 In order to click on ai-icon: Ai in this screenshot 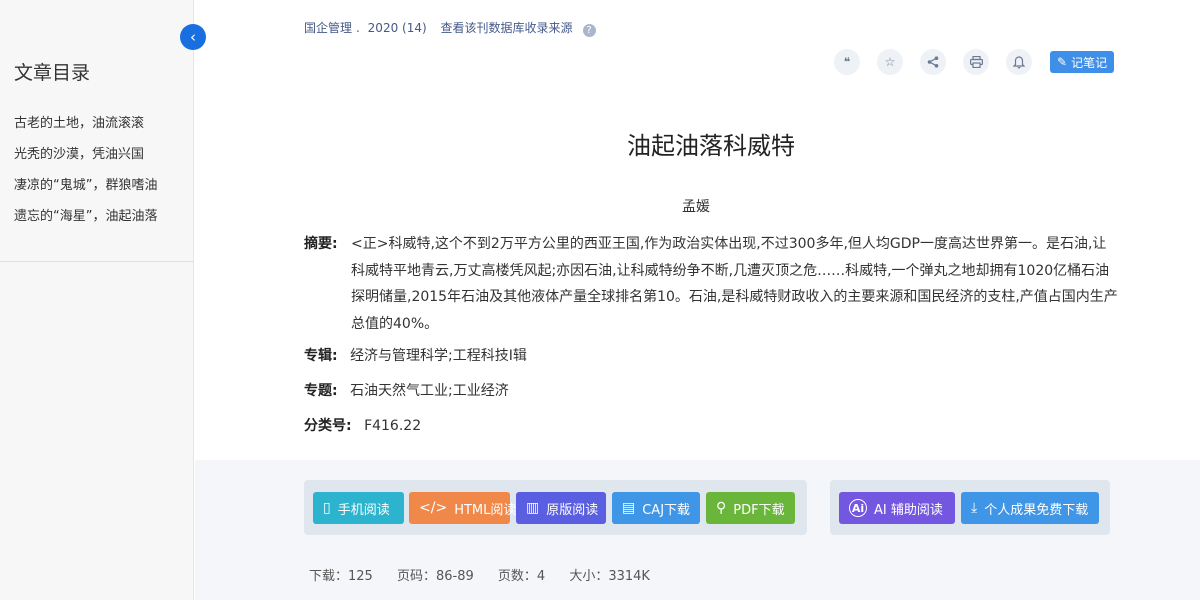, I will do `click(858, 508)`.